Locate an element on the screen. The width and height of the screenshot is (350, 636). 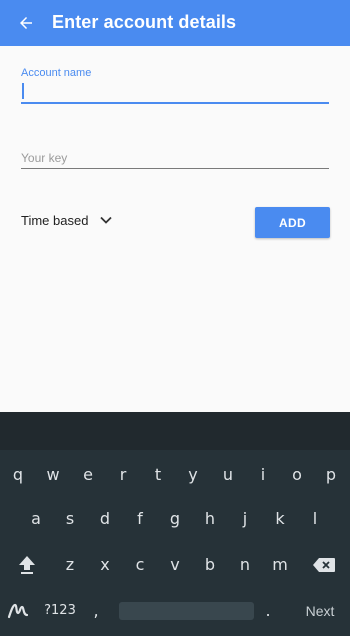
key-comma: , is located at coordinates (96, 611).